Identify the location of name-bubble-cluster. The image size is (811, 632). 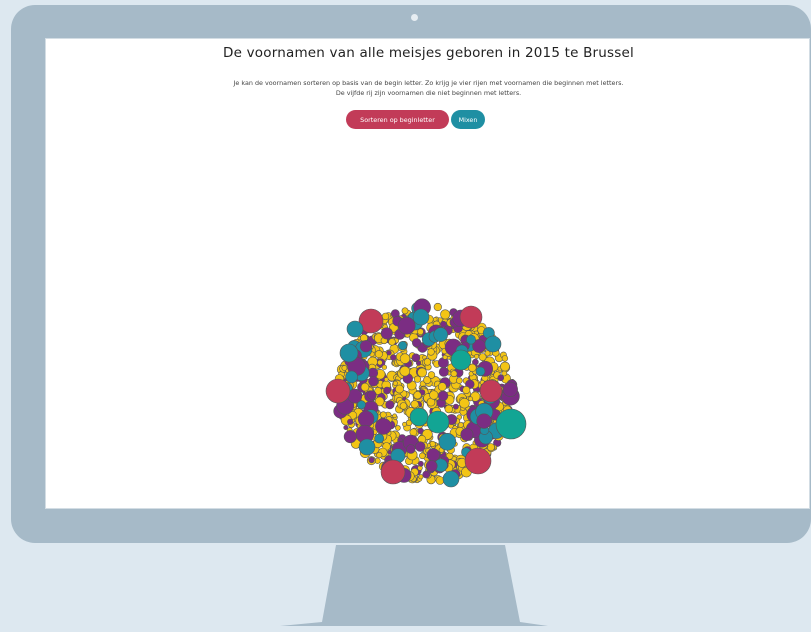
(426, 393).